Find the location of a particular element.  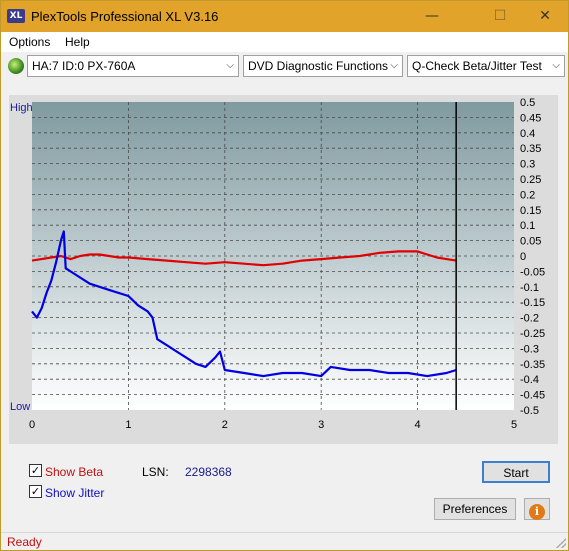

info-button: i is located at coordinates (537, 509).